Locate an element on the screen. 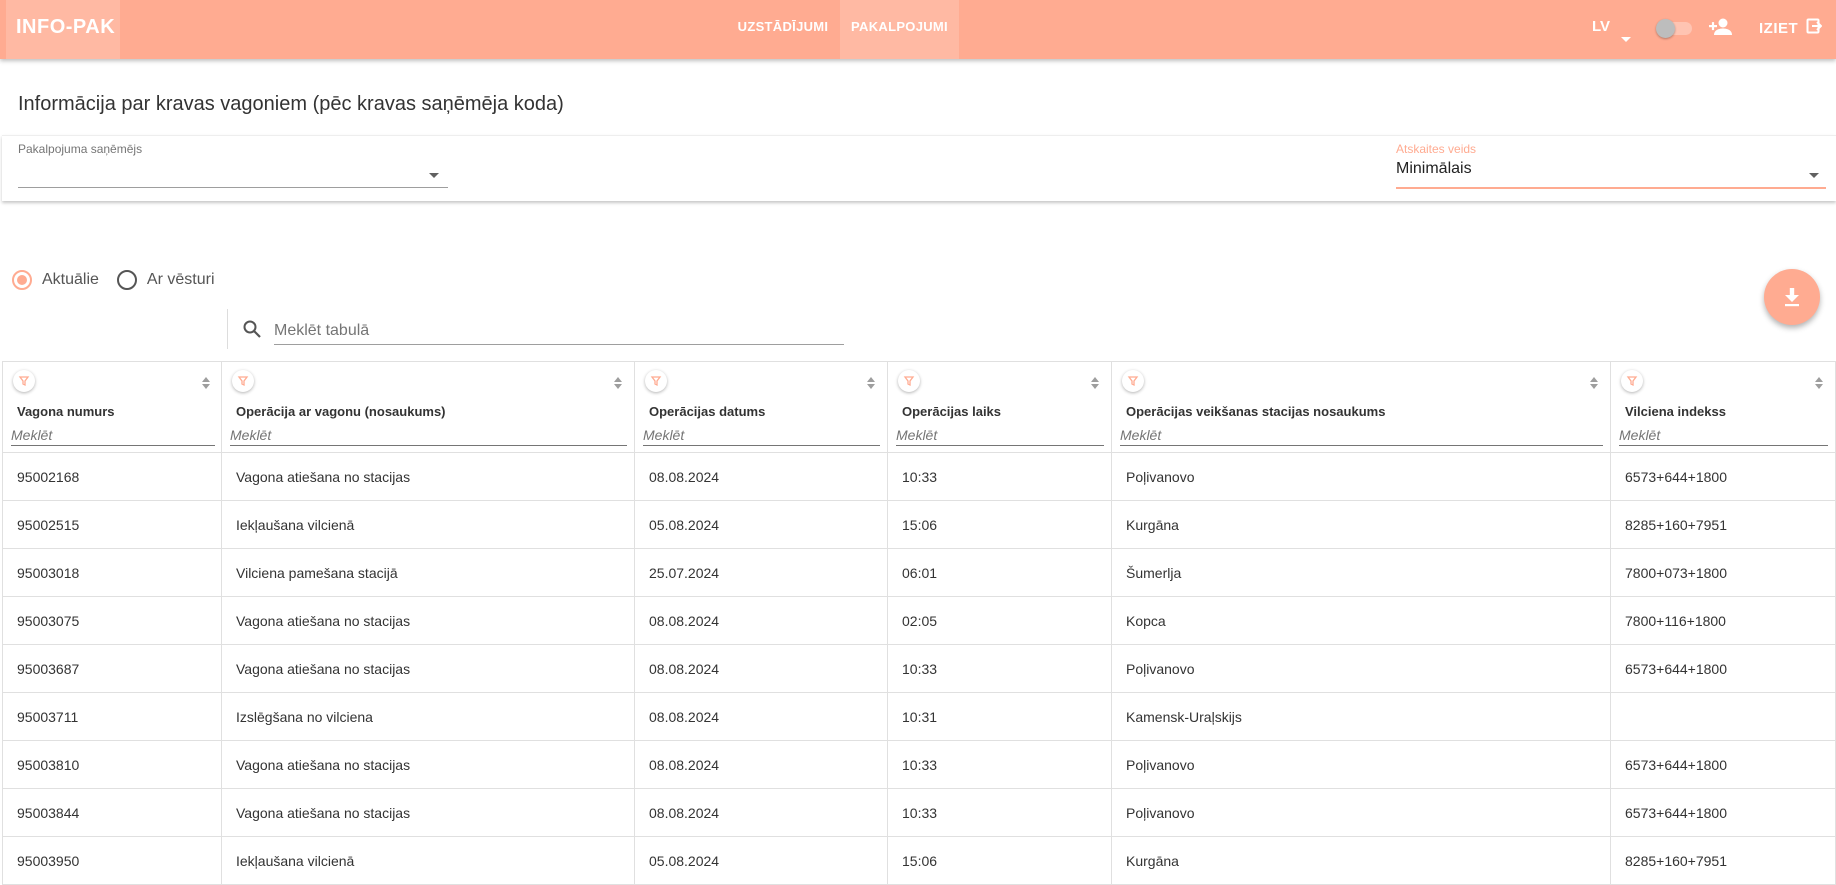  cell-wagon-number: 95003844 is located at coordinates (112, 813).